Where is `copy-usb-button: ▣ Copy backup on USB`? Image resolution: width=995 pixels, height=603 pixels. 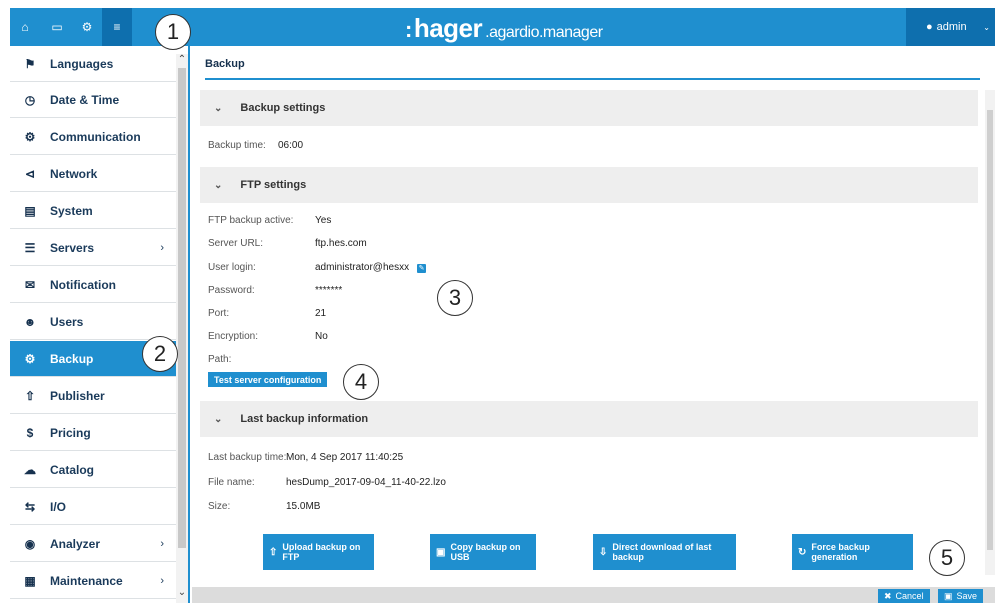 copy-usb-button: ▣ Copy backup on USB is located at coordinates (483, 552).